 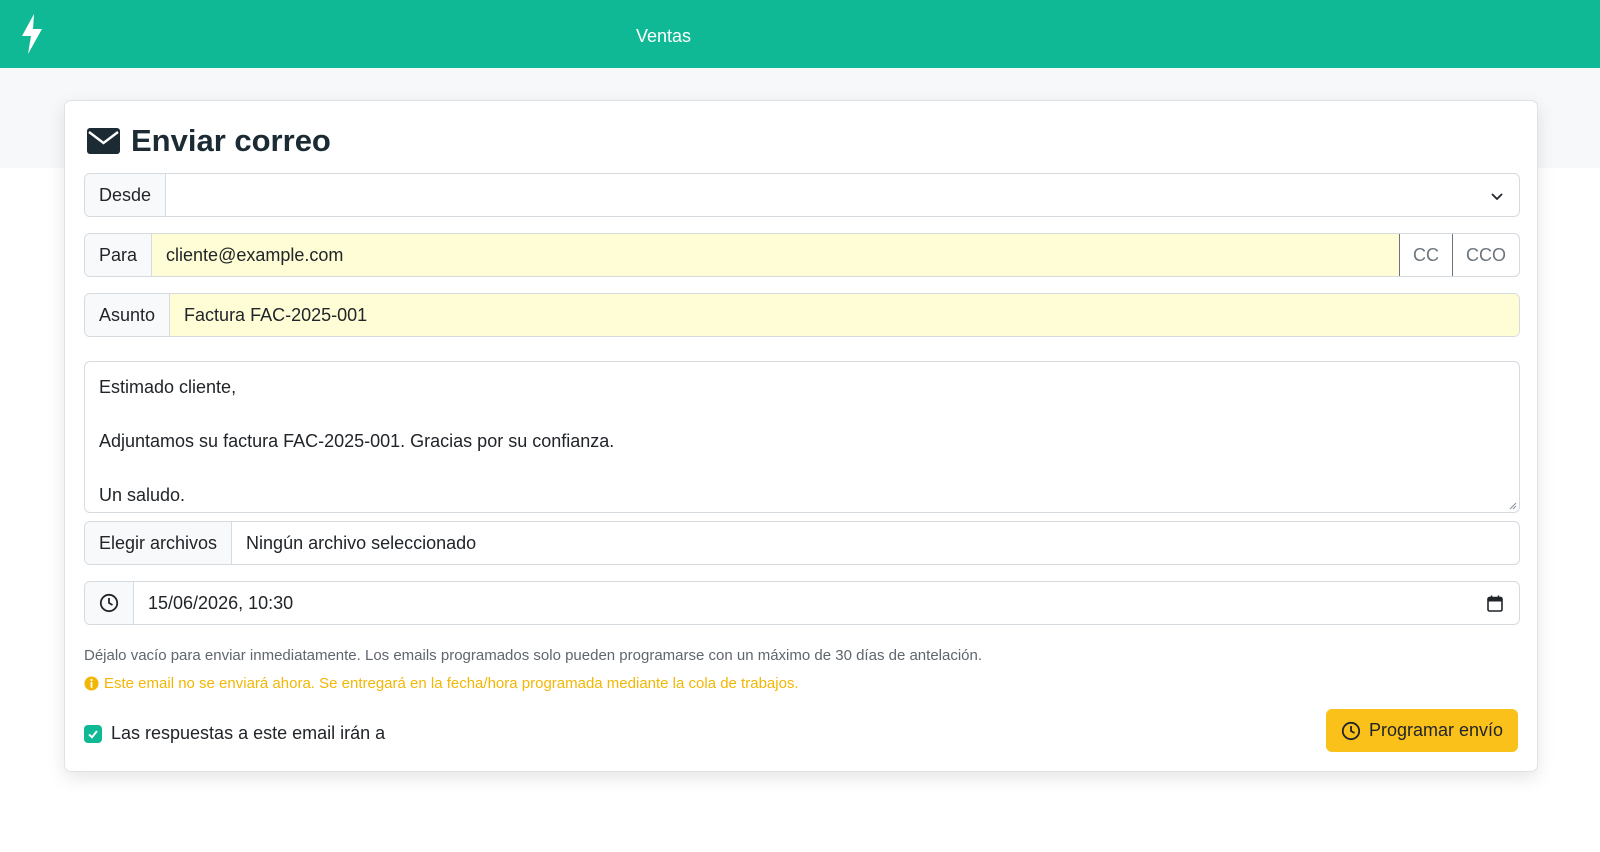 I want to click on top-navbar: Ventas, so click(x=800, y=34).